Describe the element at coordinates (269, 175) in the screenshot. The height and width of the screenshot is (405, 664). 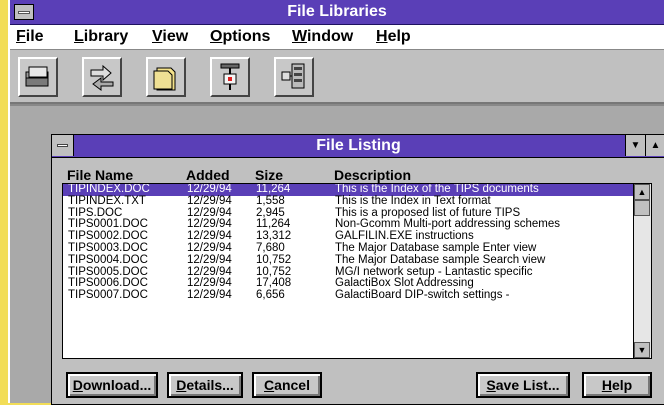
I see `col-header-size: Size` at that location.